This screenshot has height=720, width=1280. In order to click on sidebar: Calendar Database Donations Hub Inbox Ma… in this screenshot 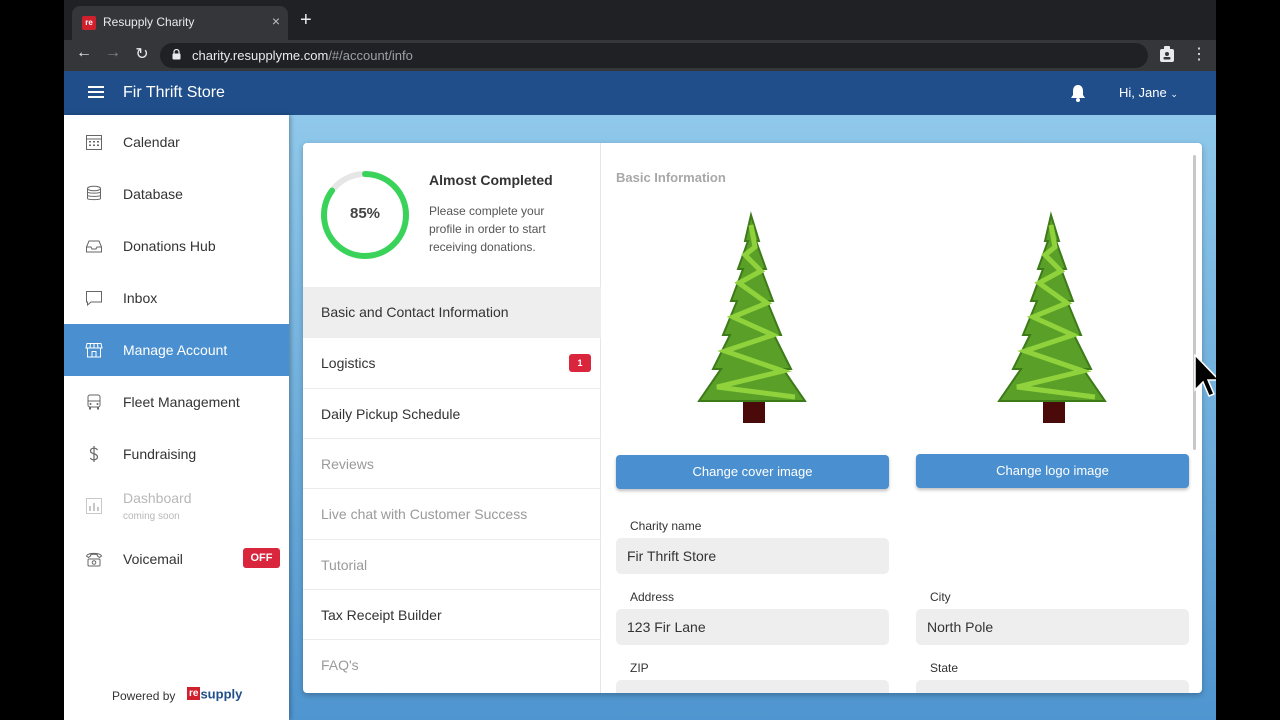, I will do `click(176, 417)`.